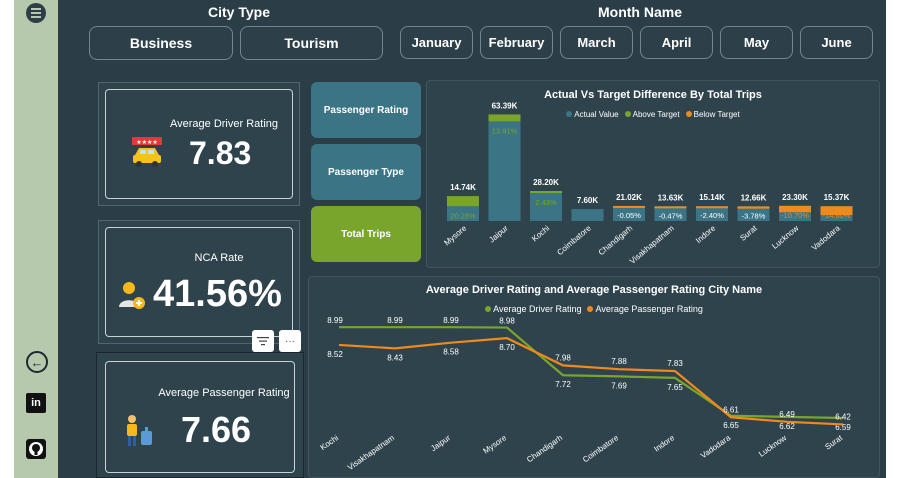 The width and height of the screenshot is (920, 478). Describe the element at coordinates (671, 197) in the screenshot. I see `bar-label-visakhapatnam: 13.63K` at that location.